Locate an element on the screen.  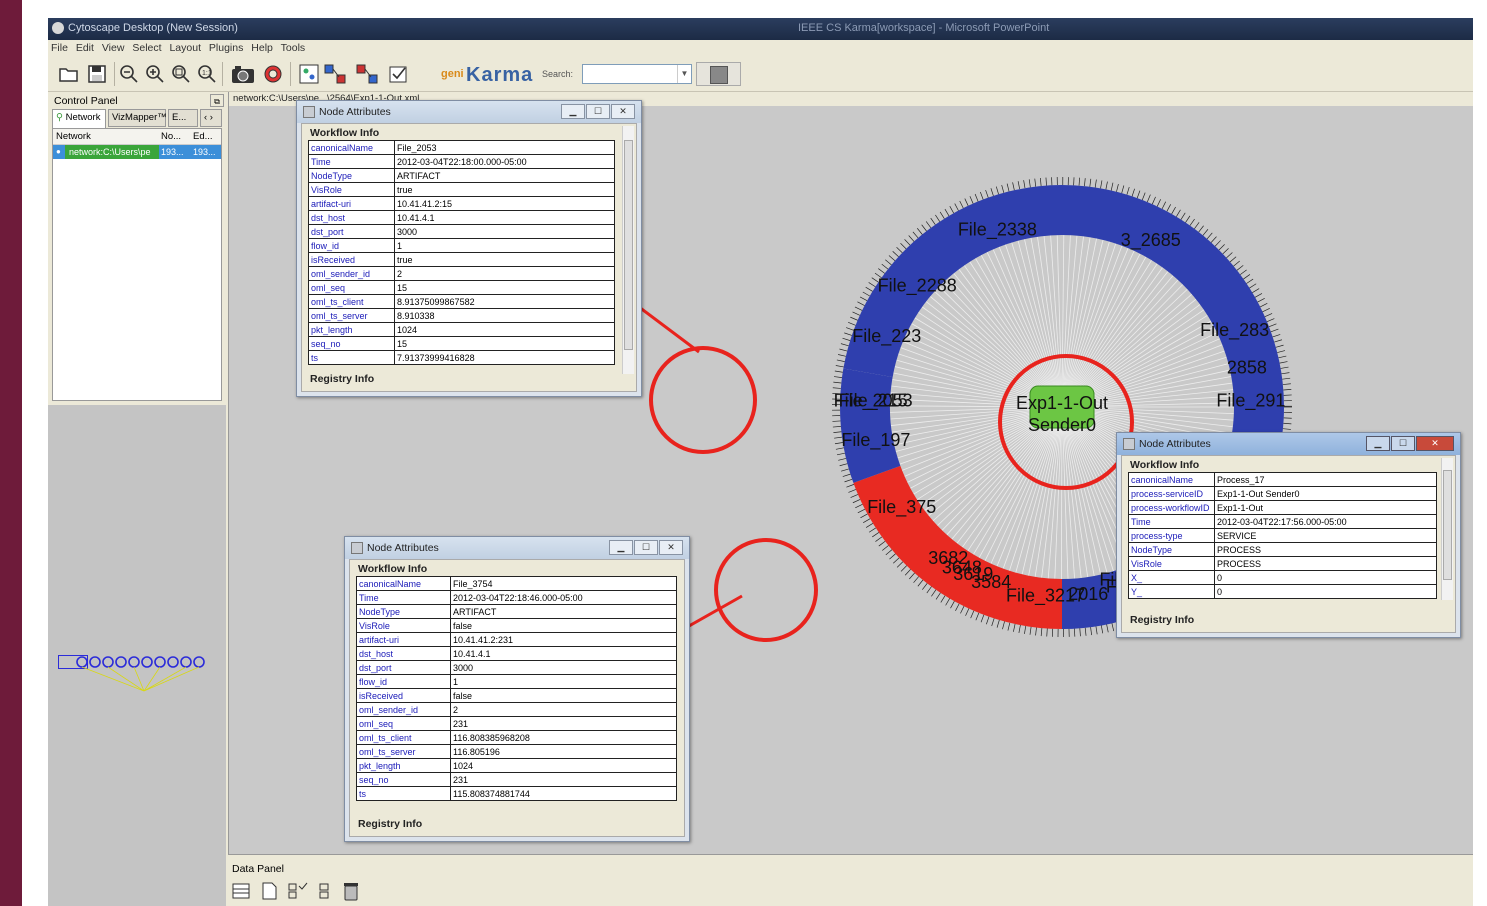
new-document-icon is located at coordinates (269, 891).